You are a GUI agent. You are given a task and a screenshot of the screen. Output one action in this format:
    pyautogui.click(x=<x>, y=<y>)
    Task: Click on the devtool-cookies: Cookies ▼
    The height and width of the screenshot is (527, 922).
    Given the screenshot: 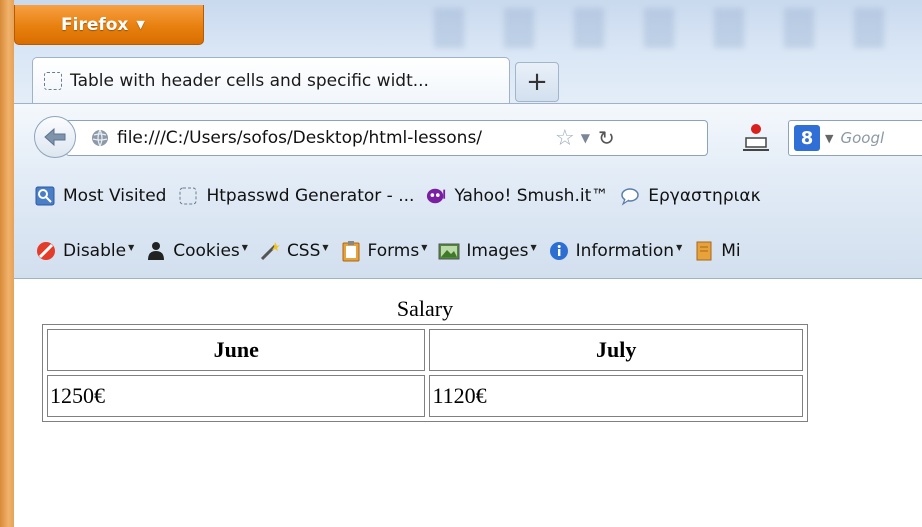 What is the action you would take?
    pyautogui.click(x=196, y=251)
    